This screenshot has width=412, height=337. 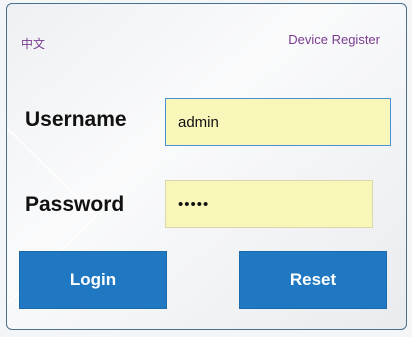 I want to click on login-button: Login, so click(x=93, y=280).